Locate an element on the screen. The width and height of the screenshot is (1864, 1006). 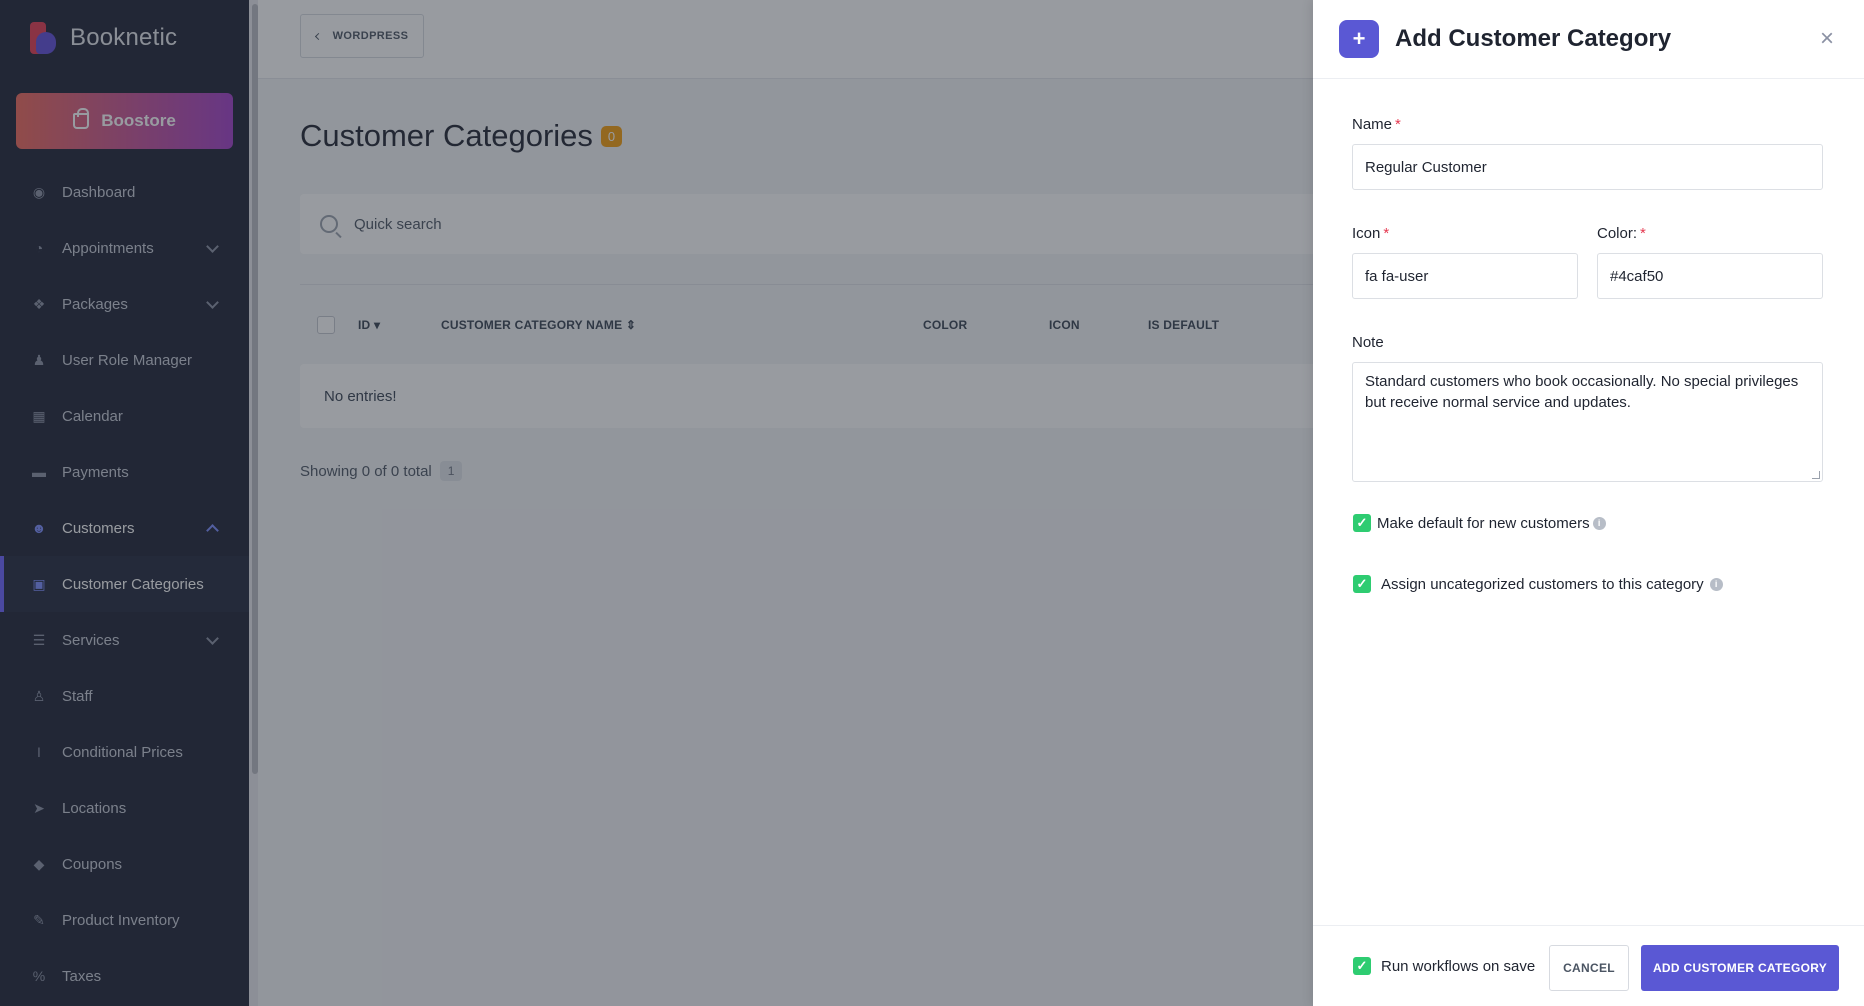
note-label: Note is located at coordinates (1368, 342).